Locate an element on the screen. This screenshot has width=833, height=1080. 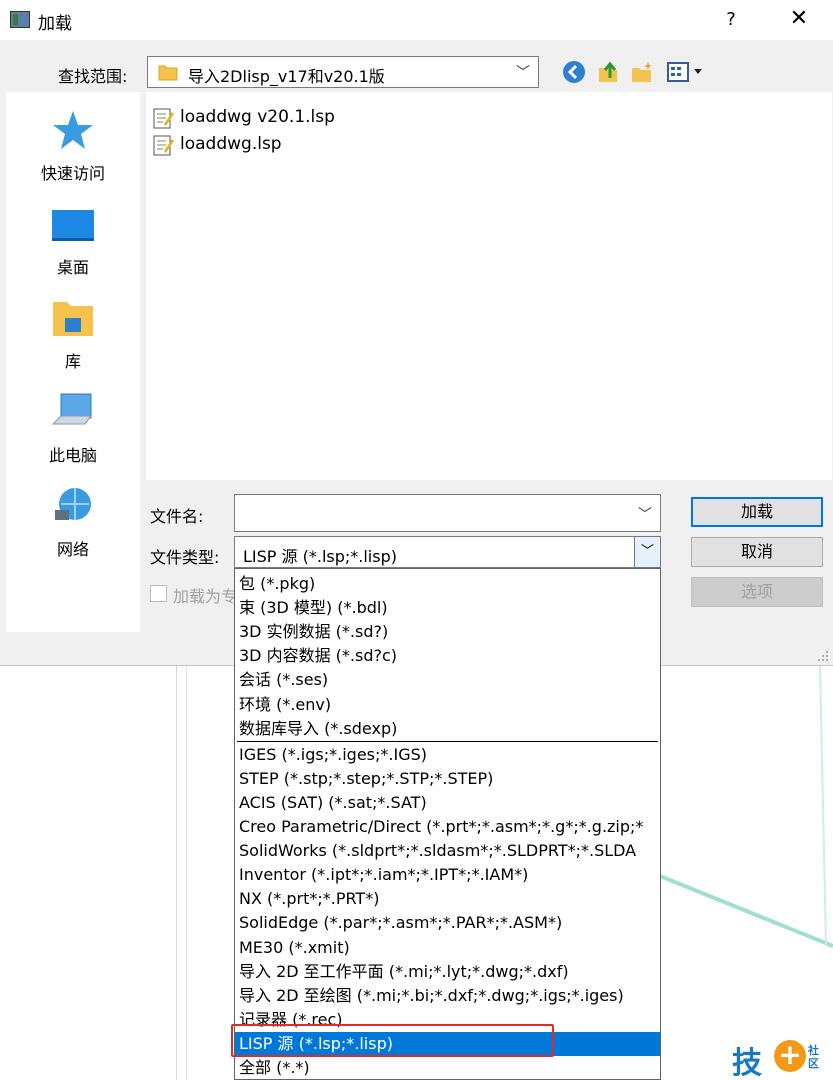
resize-grip-icon is located at coordinates (822, 655).